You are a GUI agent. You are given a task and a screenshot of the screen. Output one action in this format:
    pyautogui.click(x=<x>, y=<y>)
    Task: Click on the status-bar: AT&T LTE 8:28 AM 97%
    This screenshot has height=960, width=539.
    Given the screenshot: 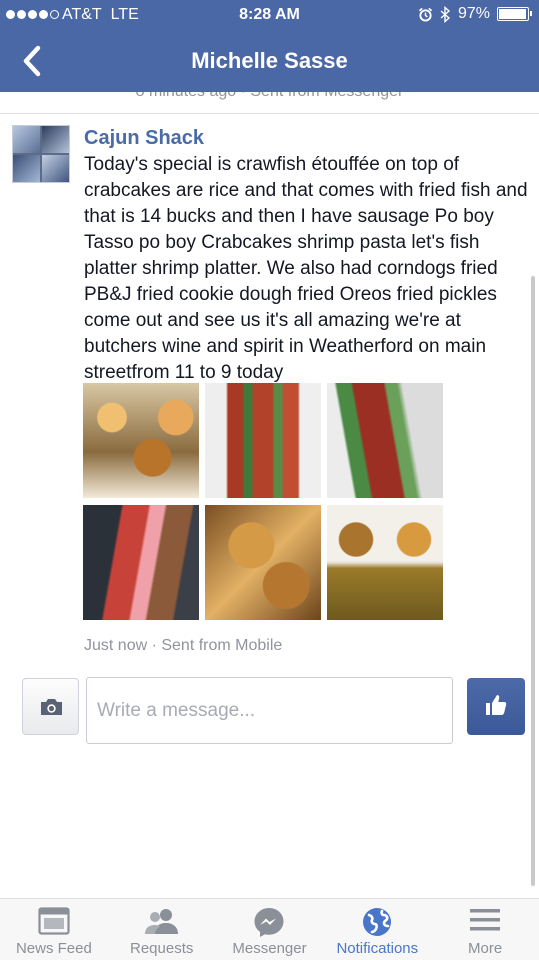 What is the action you would take?
    pyautogui.click(x=269, y=15)
    